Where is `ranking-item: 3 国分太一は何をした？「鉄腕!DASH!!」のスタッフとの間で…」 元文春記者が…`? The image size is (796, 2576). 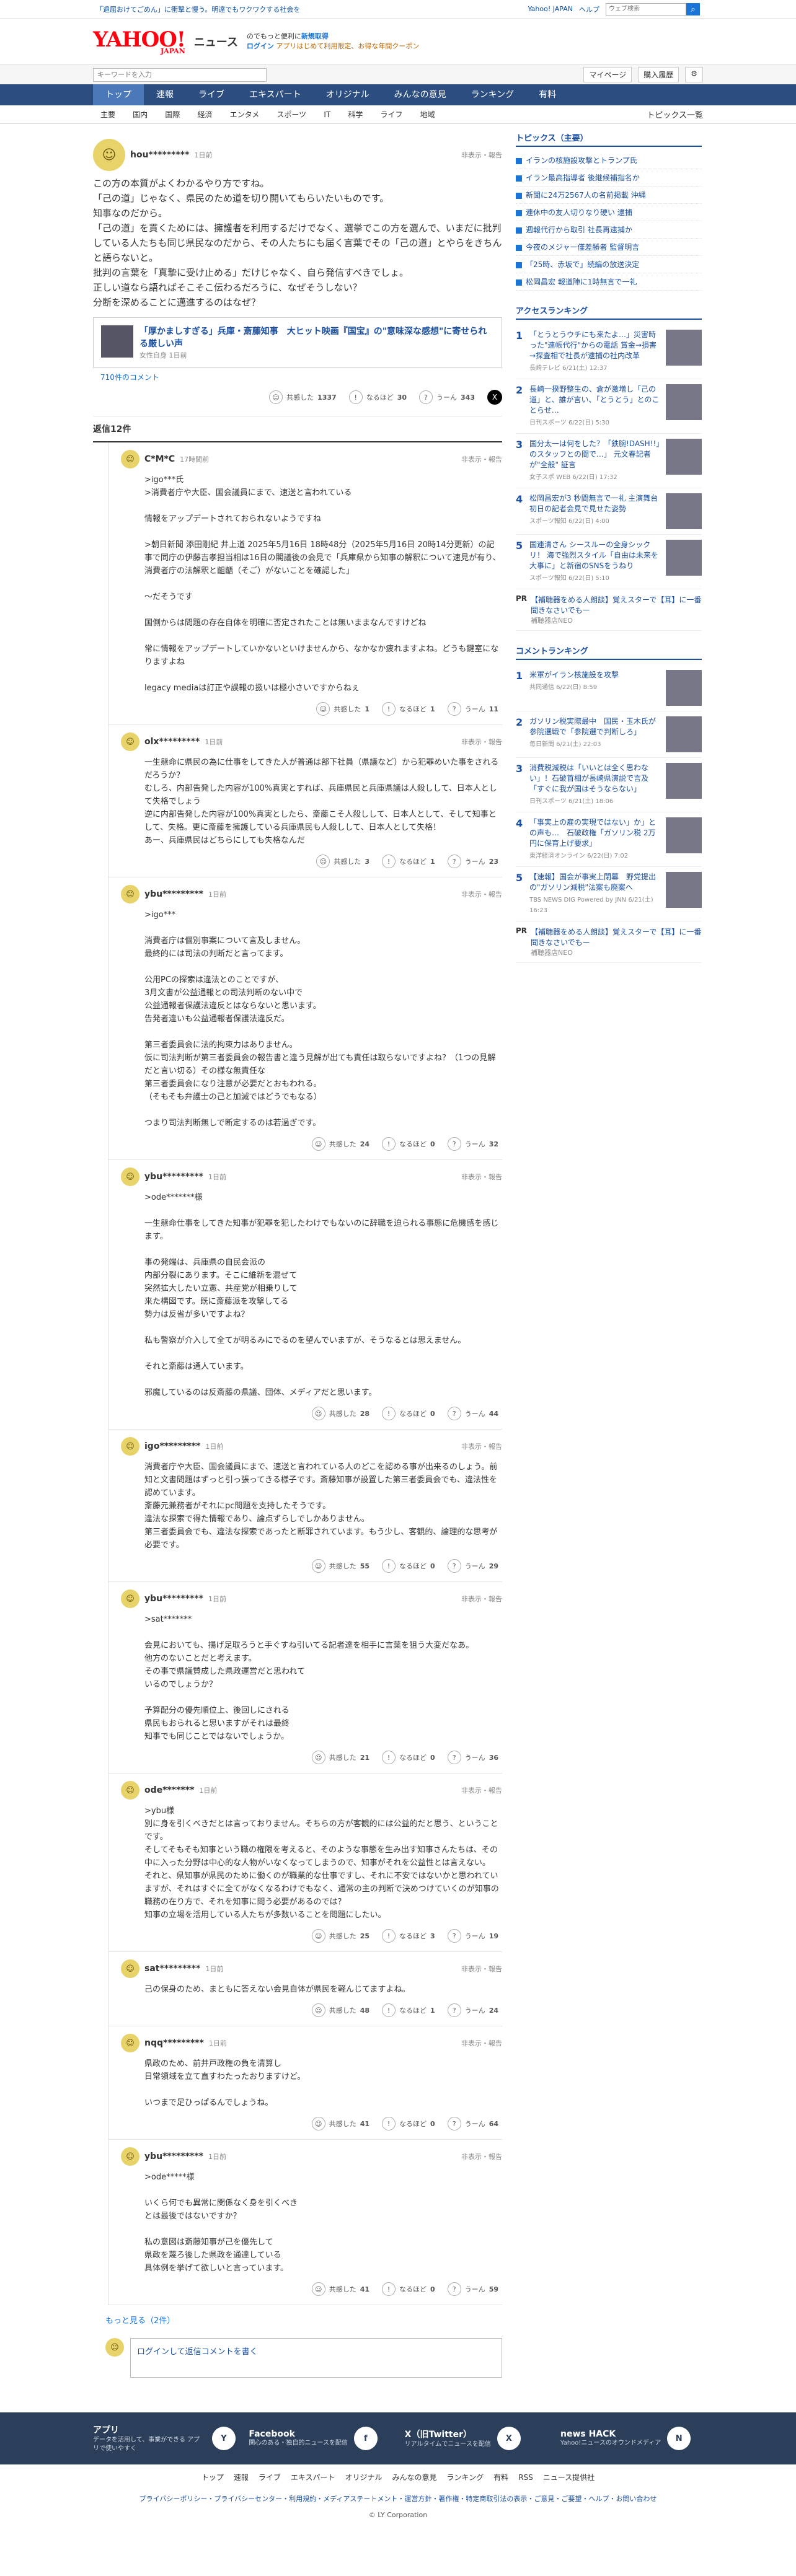
ranking-item: 3 国分太一は何をした？「鉄腕!DASH!!」のスタッフとの間で…」 元文春記者が… is located at coordinates (609, 461).